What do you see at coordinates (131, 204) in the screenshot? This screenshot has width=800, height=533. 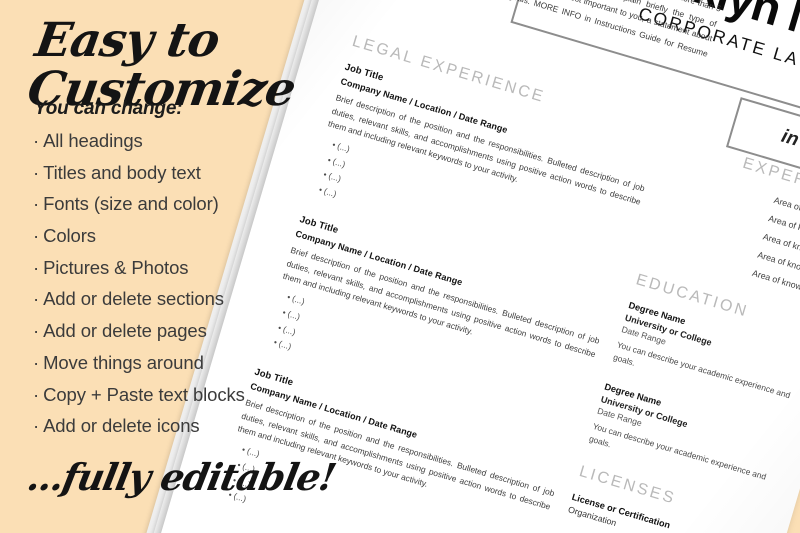 I see `list-item-label: Fonts (size and color)` at bounding box center [131, 204].